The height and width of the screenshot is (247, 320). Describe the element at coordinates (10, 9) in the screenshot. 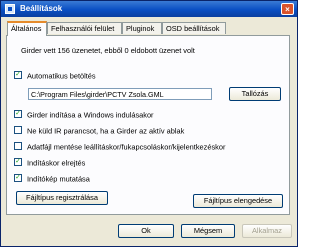

I see `settings-app-icon` at that location.